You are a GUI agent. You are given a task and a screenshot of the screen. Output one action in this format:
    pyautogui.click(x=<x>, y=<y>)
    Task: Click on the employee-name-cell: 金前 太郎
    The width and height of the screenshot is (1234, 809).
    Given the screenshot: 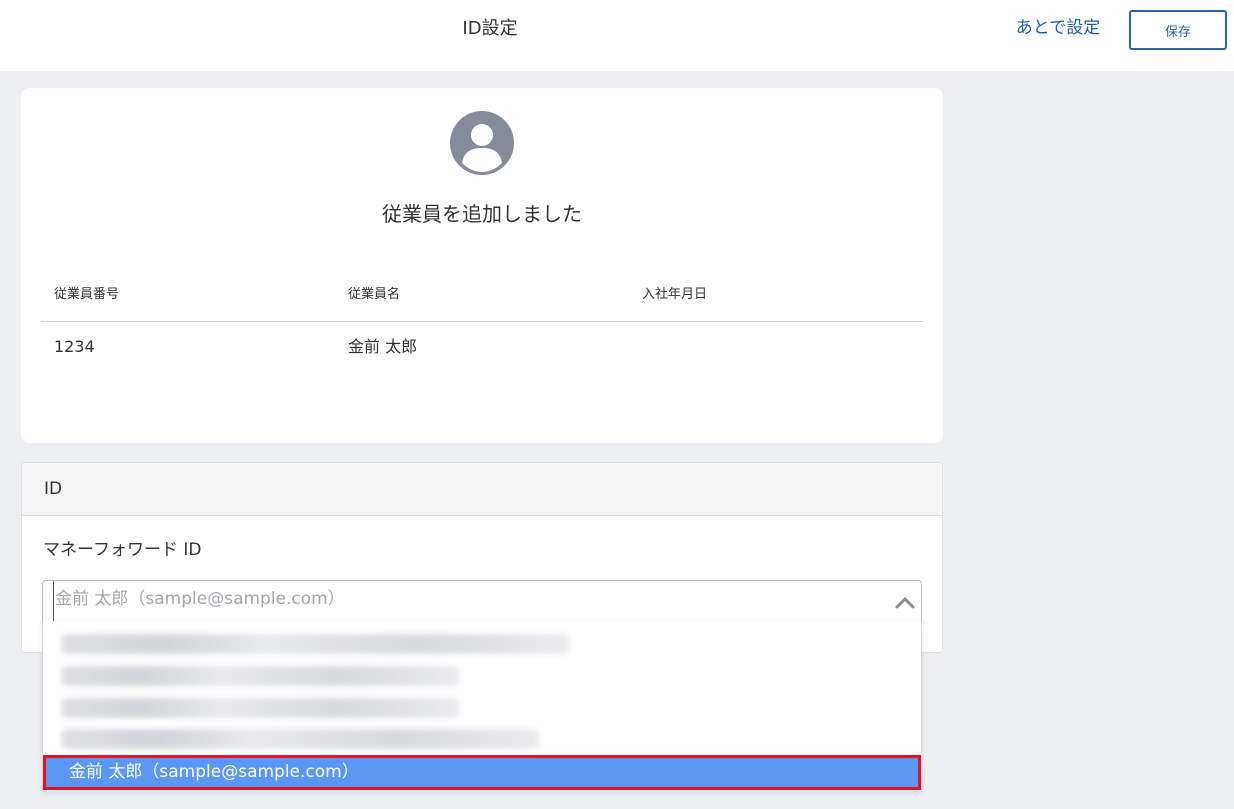 What is the action you would take?
    pyautogui.click(x=383, y=346)
    